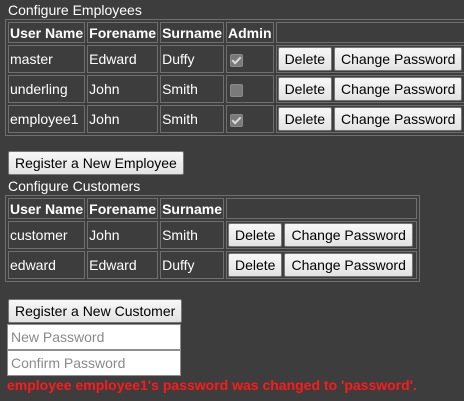 This screenshot has height=401, width=464. Describe the element at coordinates (74, 186) in the screenshot. I see `customers-section-title: Configure Customers` at that location.